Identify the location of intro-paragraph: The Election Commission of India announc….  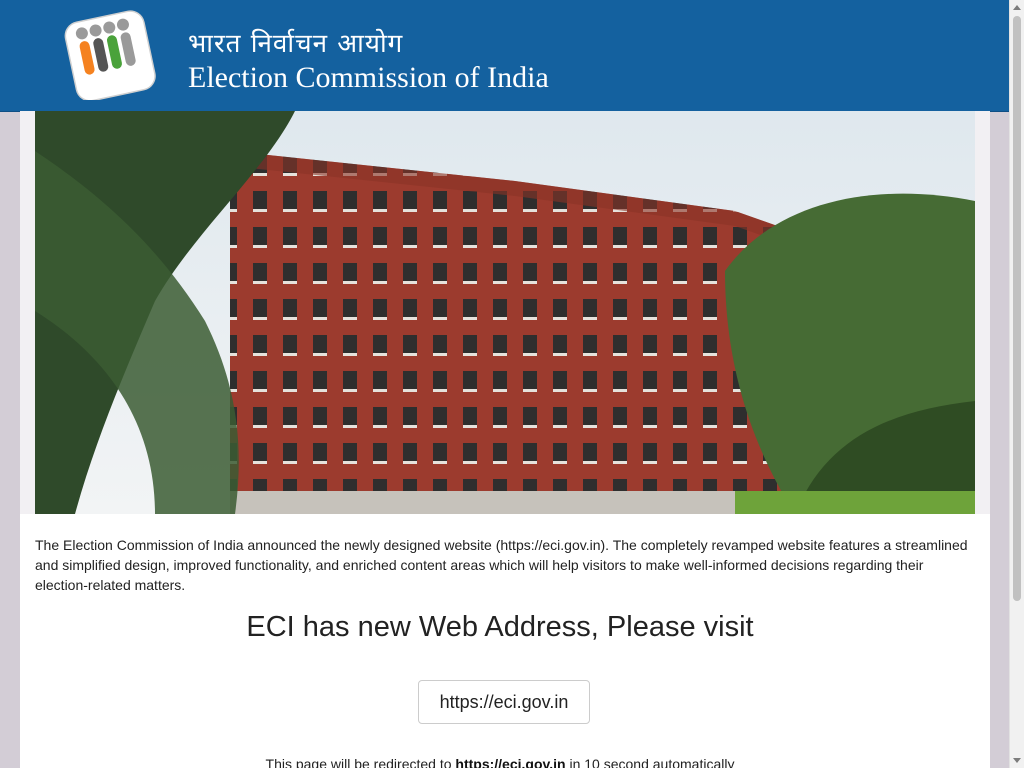
(501, 565).